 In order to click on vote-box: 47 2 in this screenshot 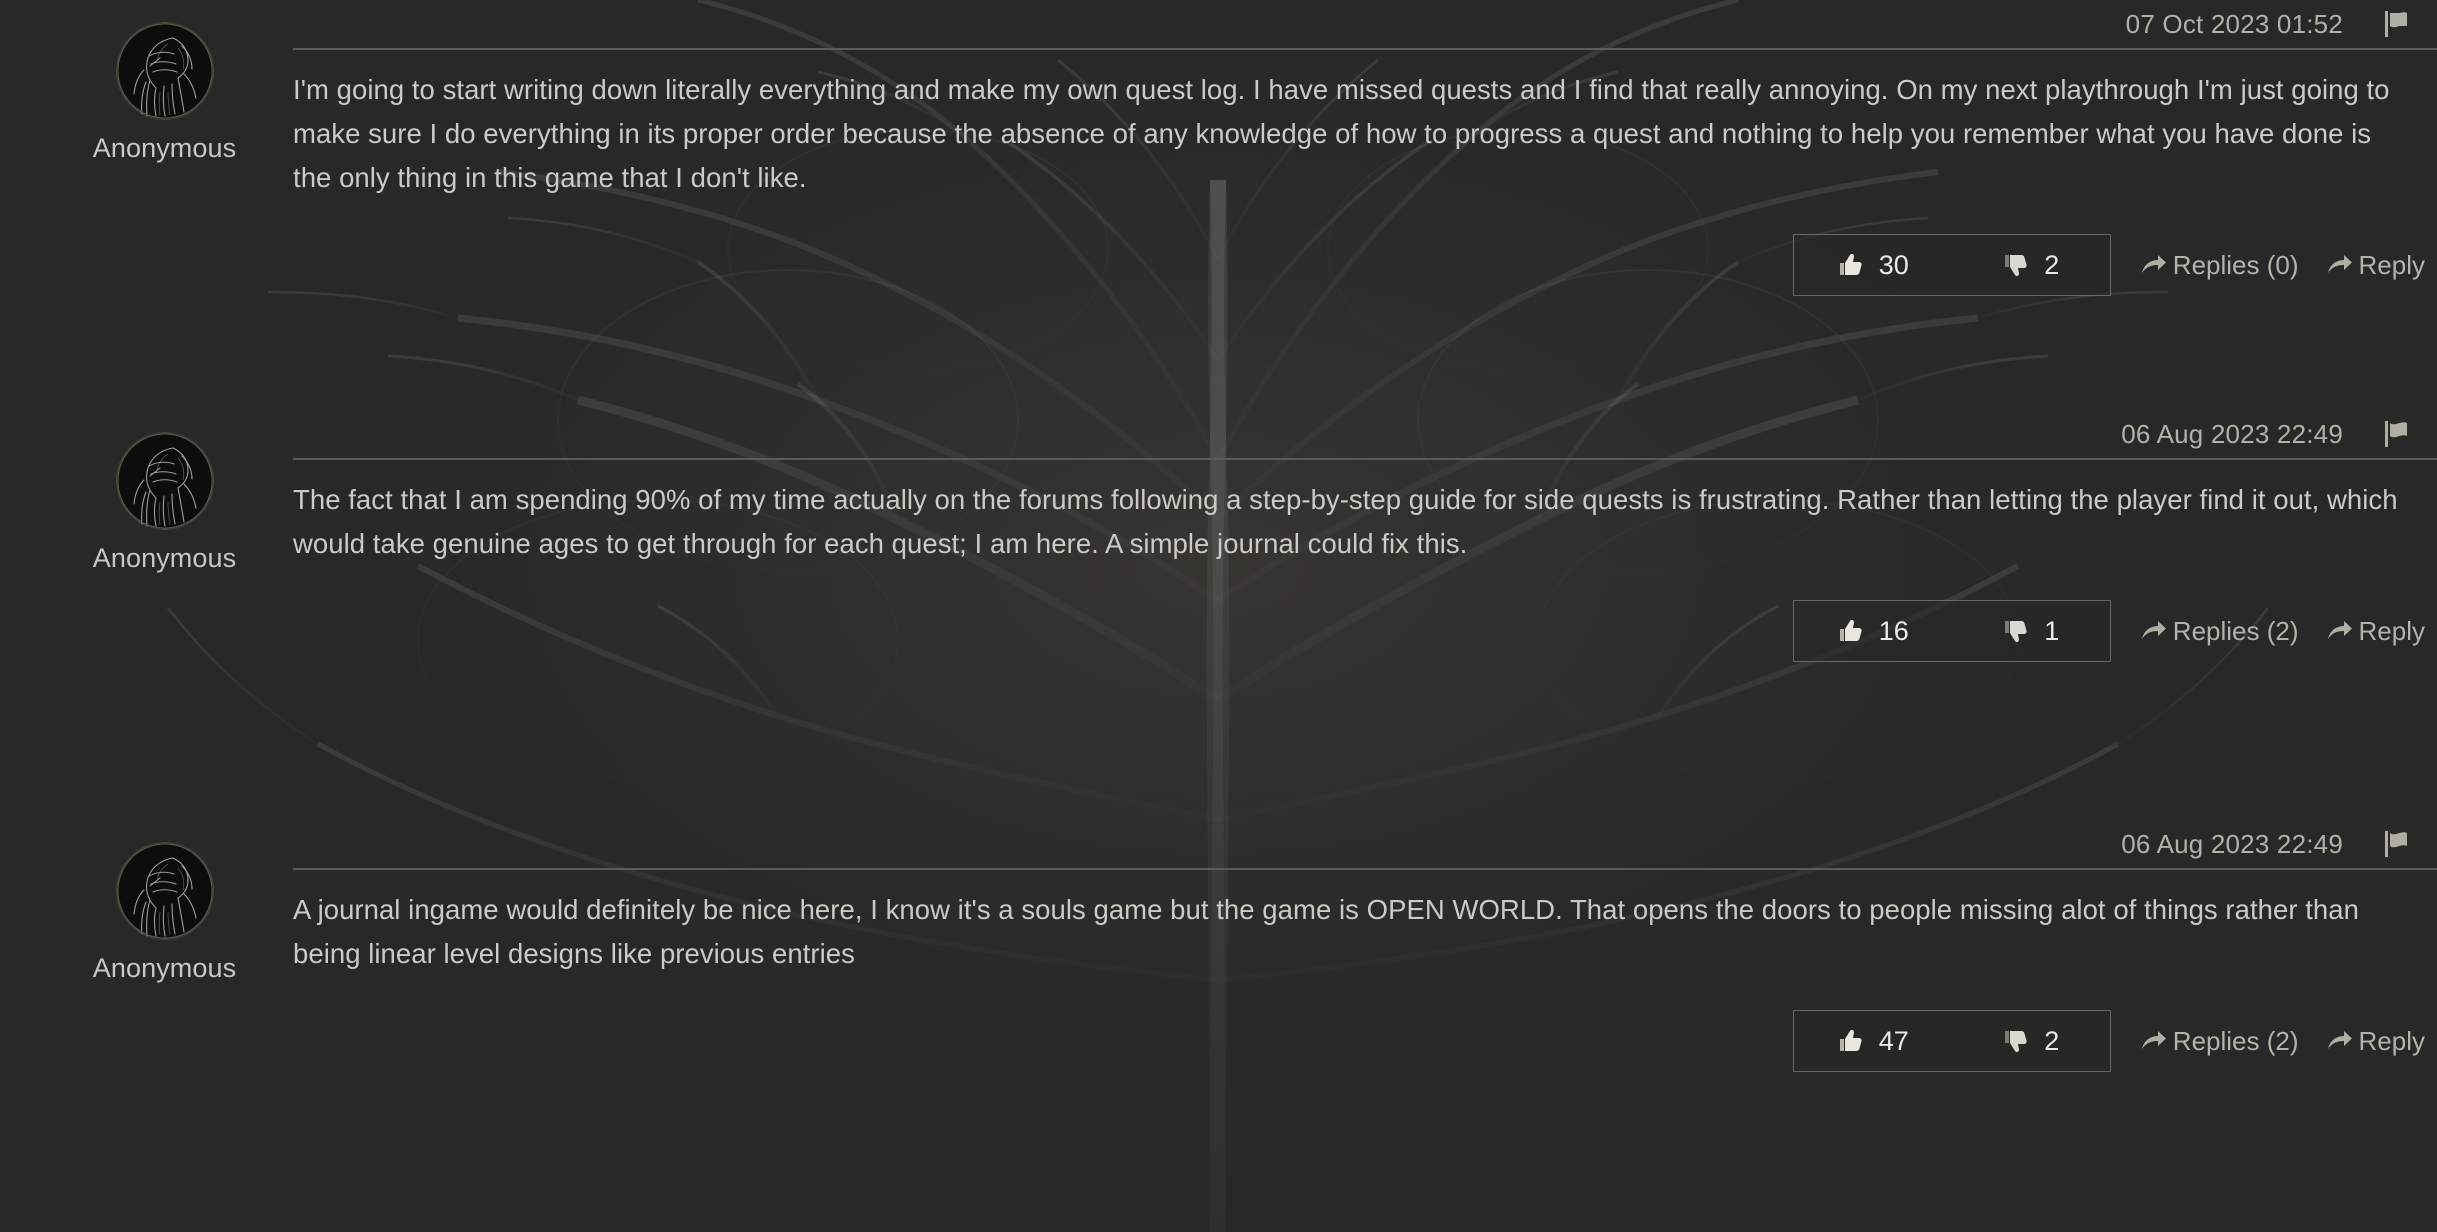, I will do `click(1951, 1041)`.